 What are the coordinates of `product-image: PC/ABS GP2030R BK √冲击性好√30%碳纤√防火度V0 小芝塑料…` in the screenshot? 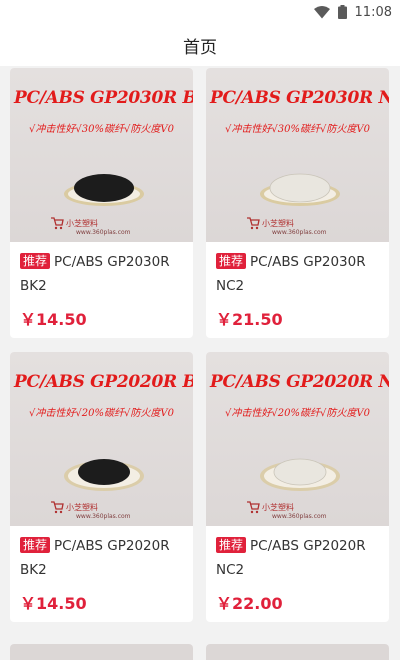 It's located at (101, 155).